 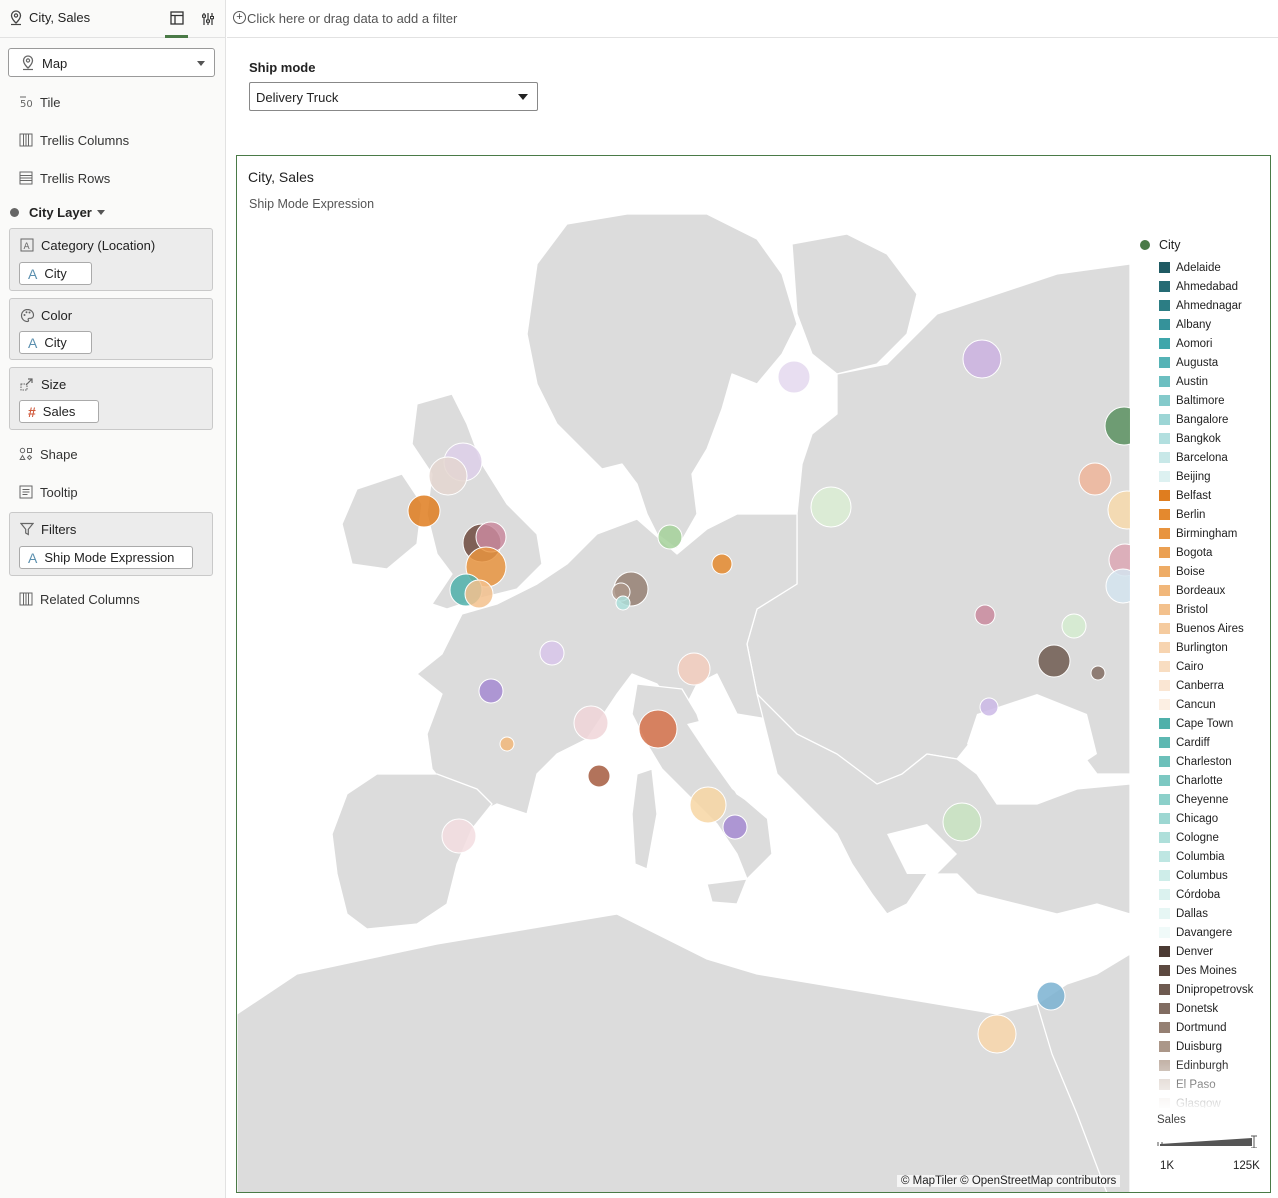 What do you see at coordinates (1197, 1008) in the screenshot?
I see `legend-label: Donetsk` at bounding box center [1197, 1008].